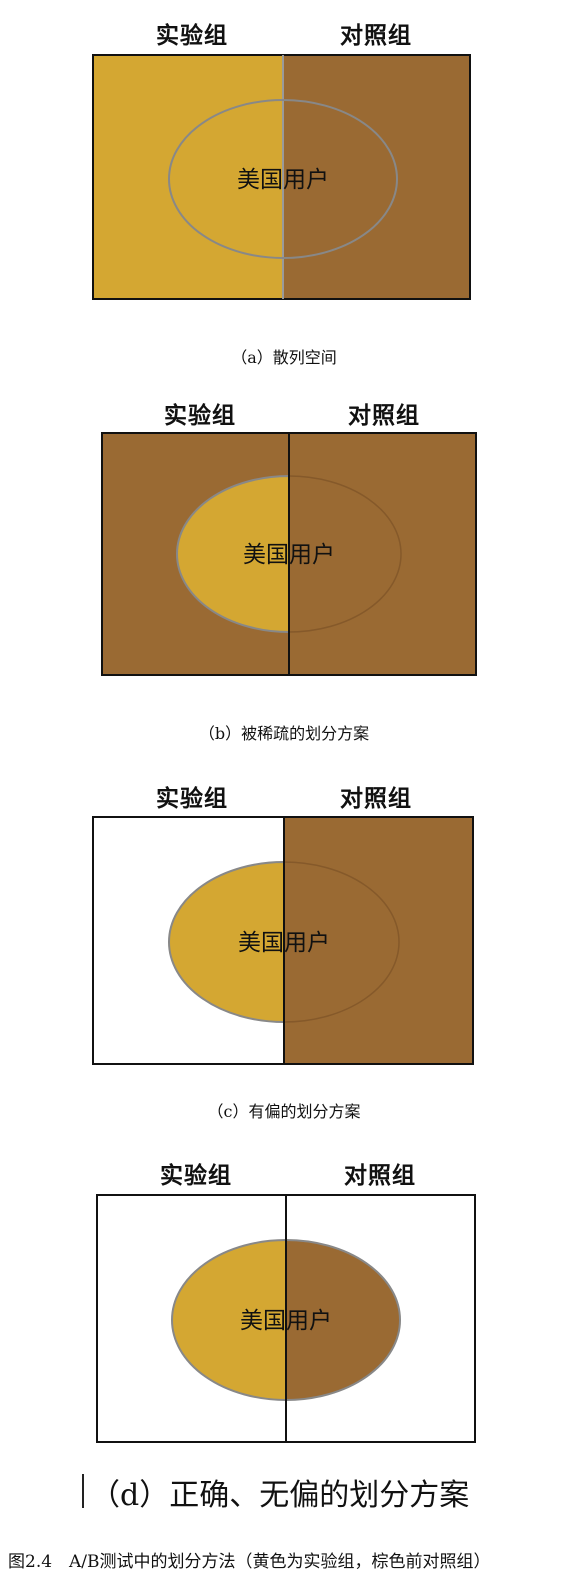  What do you see at coordinates (200, 415) in the screenshot?
I see `panel-b-header-experiment: 实验组` at bounding box center [200, 415].